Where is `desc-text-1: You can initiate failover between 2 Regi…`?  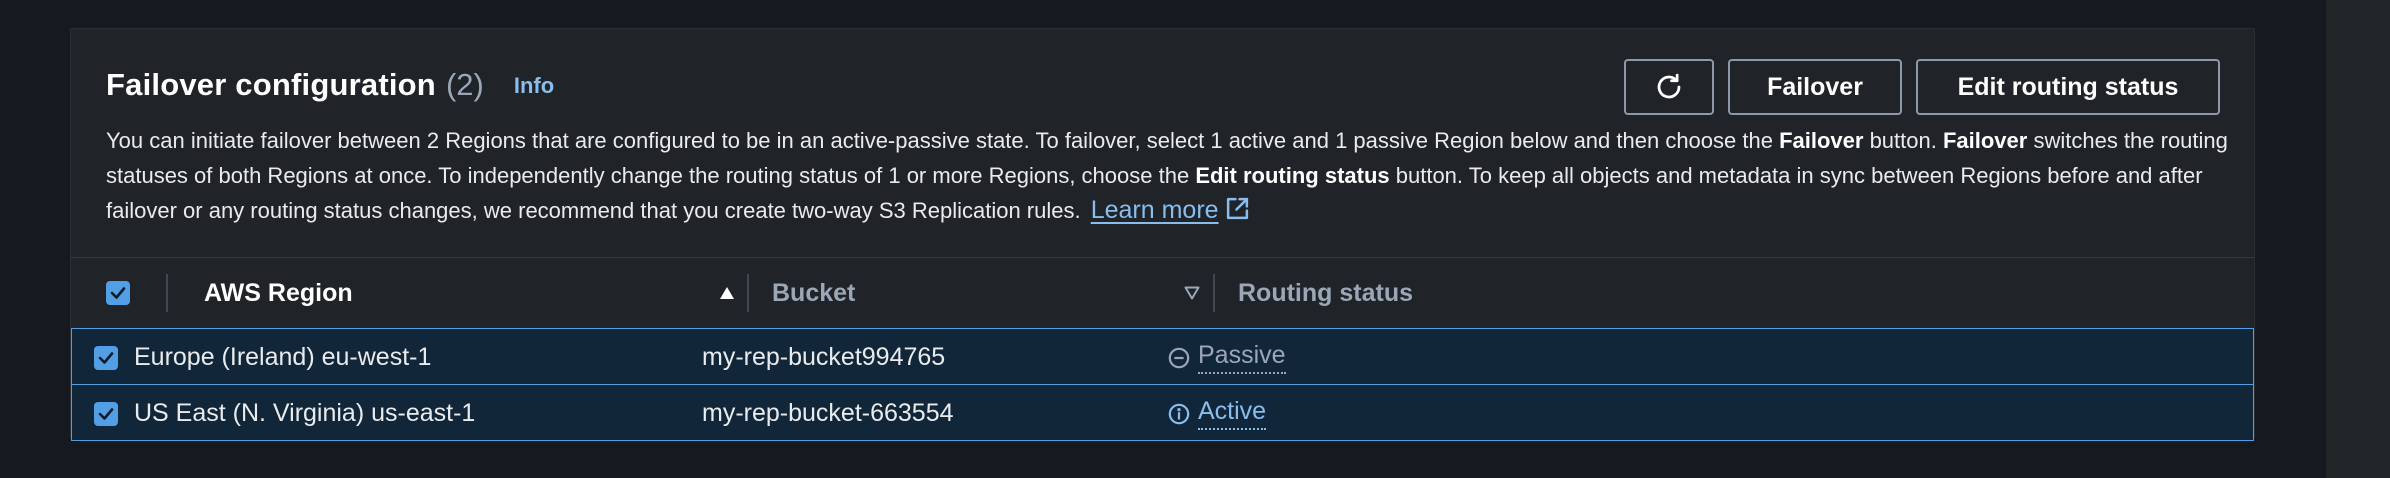 desc-text-1: You can initiate failover between 2 Regi… is located at coordinates (943, 140).